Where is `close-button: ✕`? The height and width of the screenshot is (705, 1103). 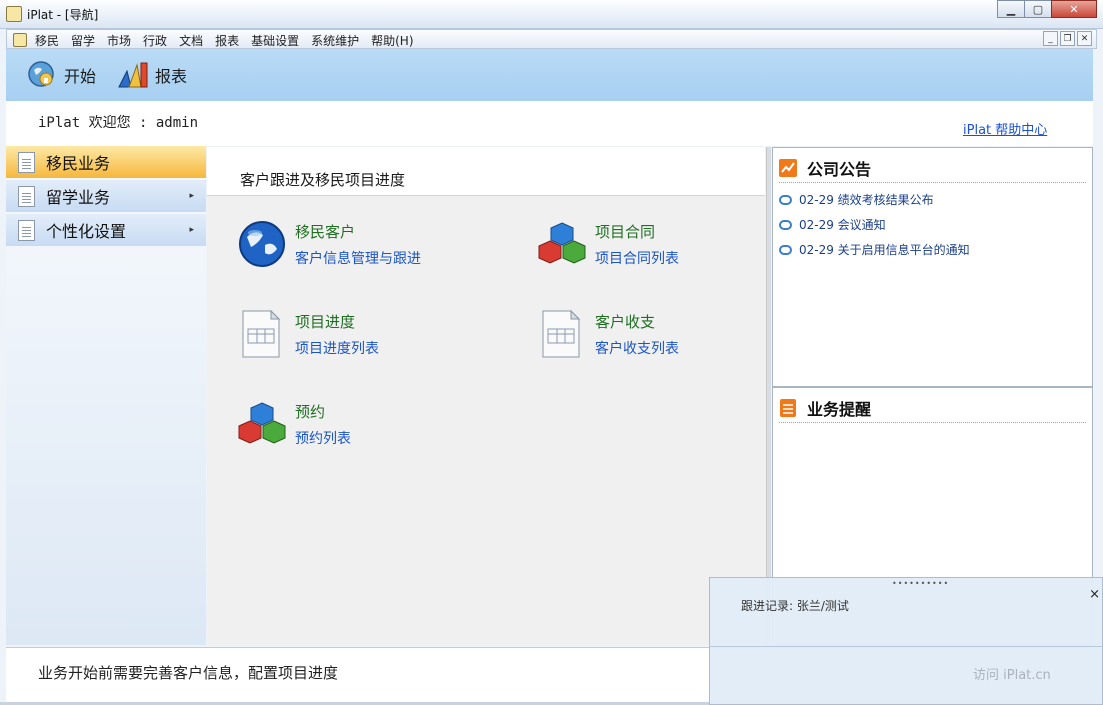 close-button: ✕ is located at coordinates (1074, 9).